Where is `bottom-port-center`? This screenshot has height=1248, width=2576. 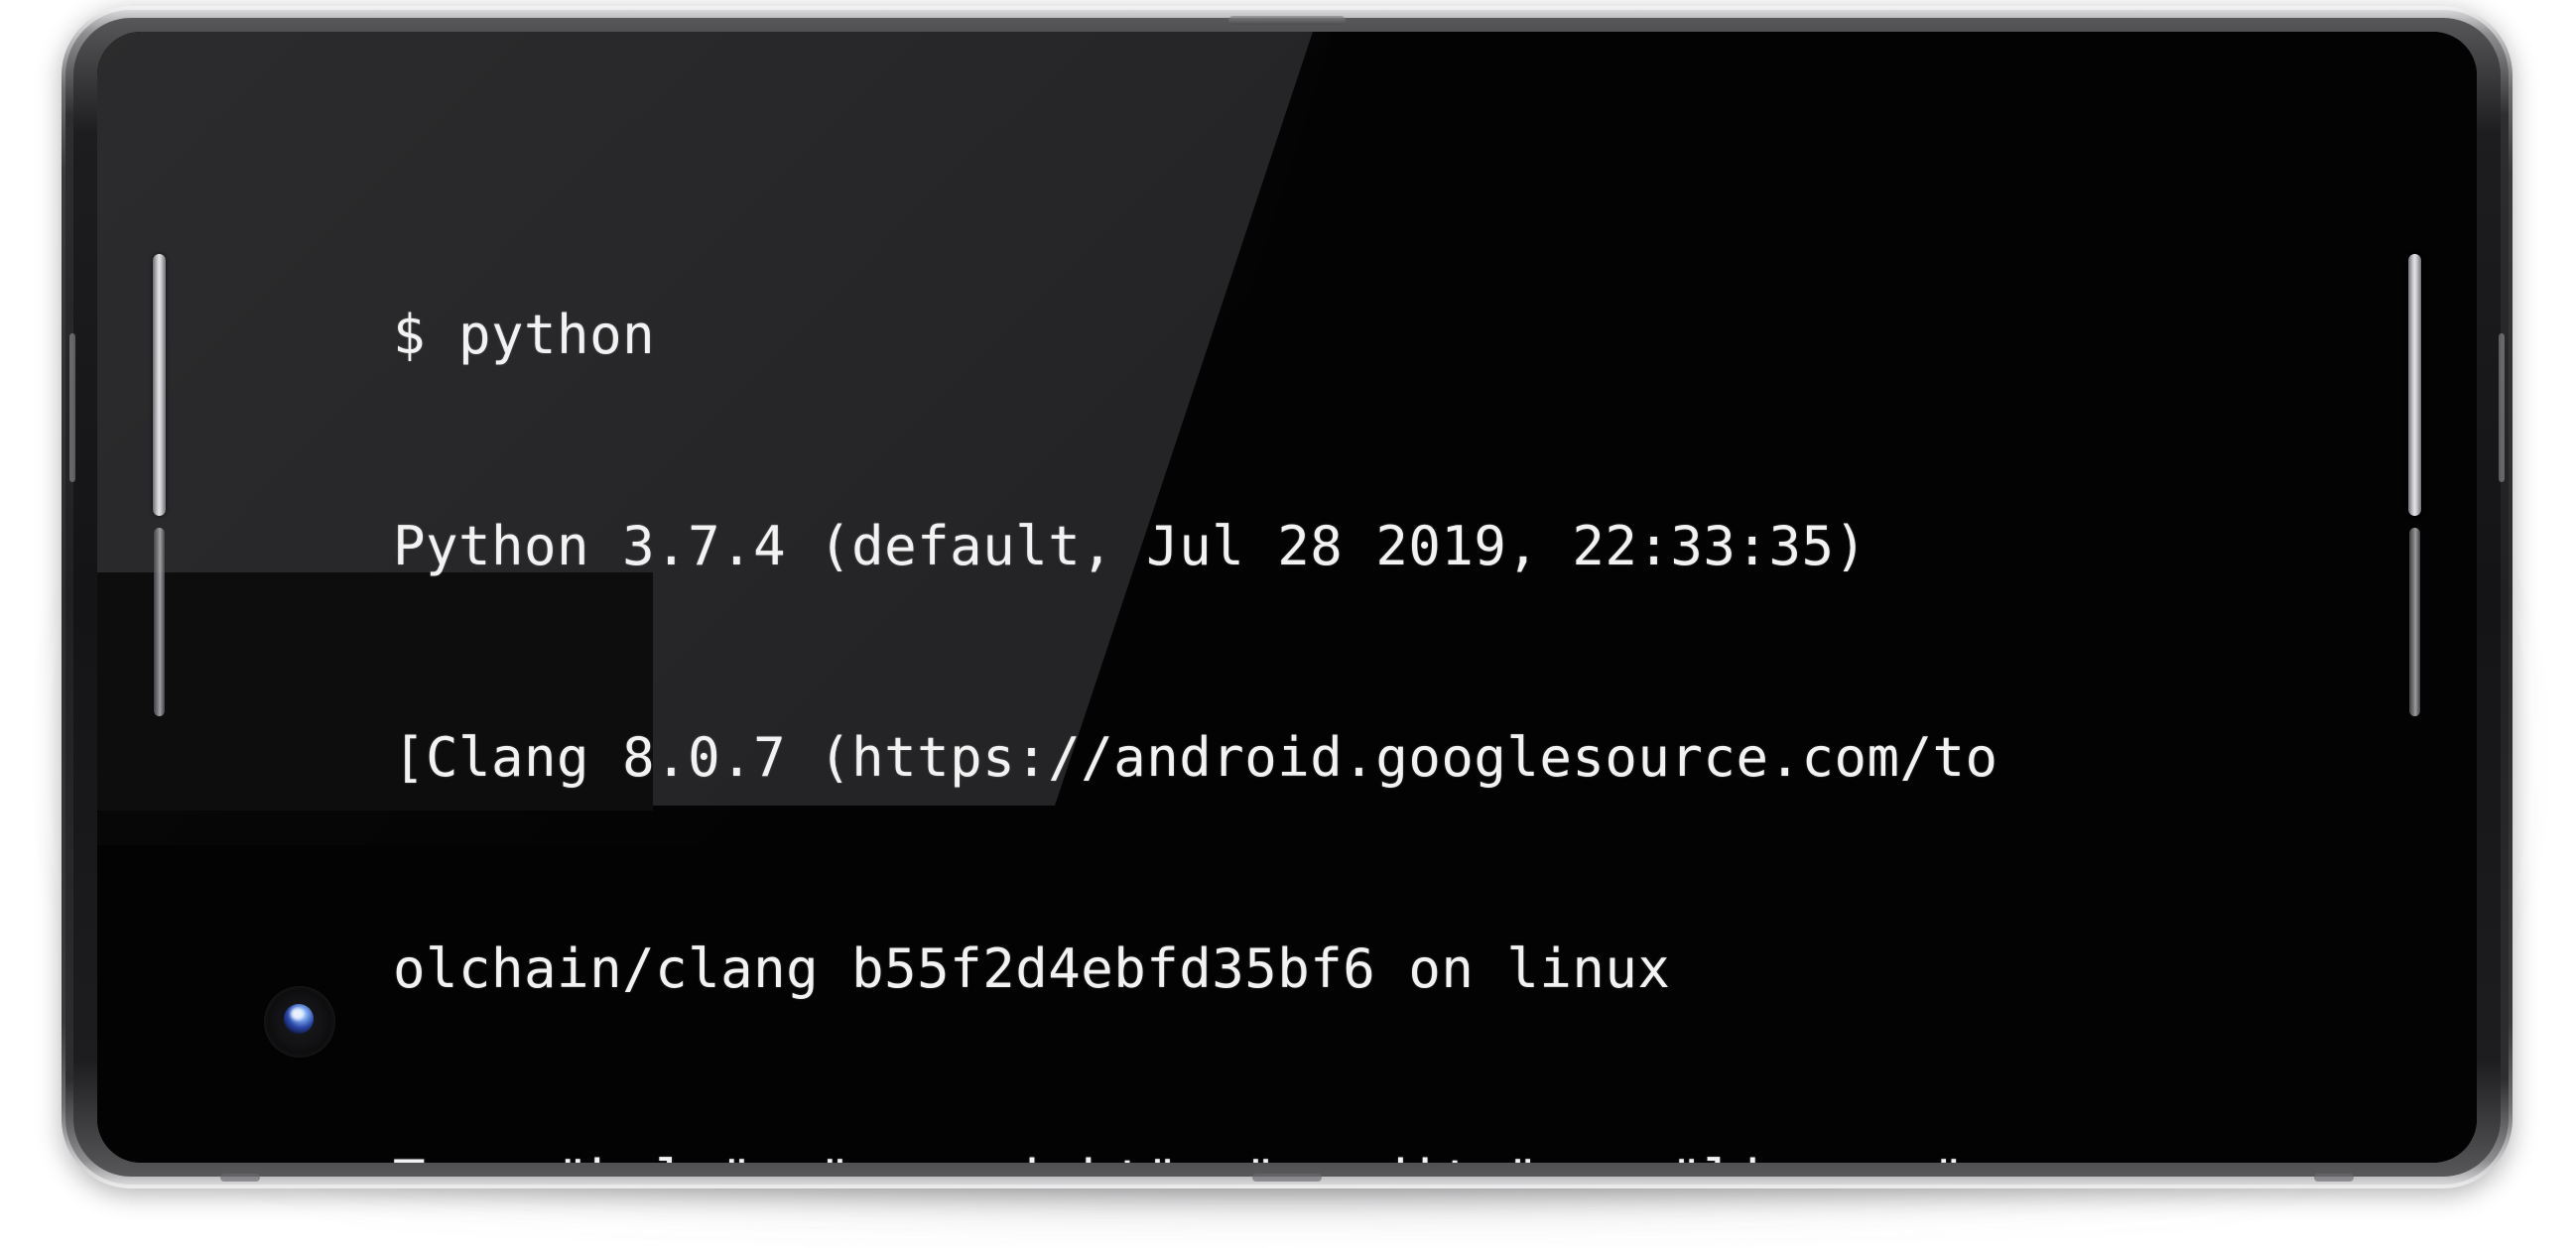
bottom-port-center is located at coordinates (1287, 1178).